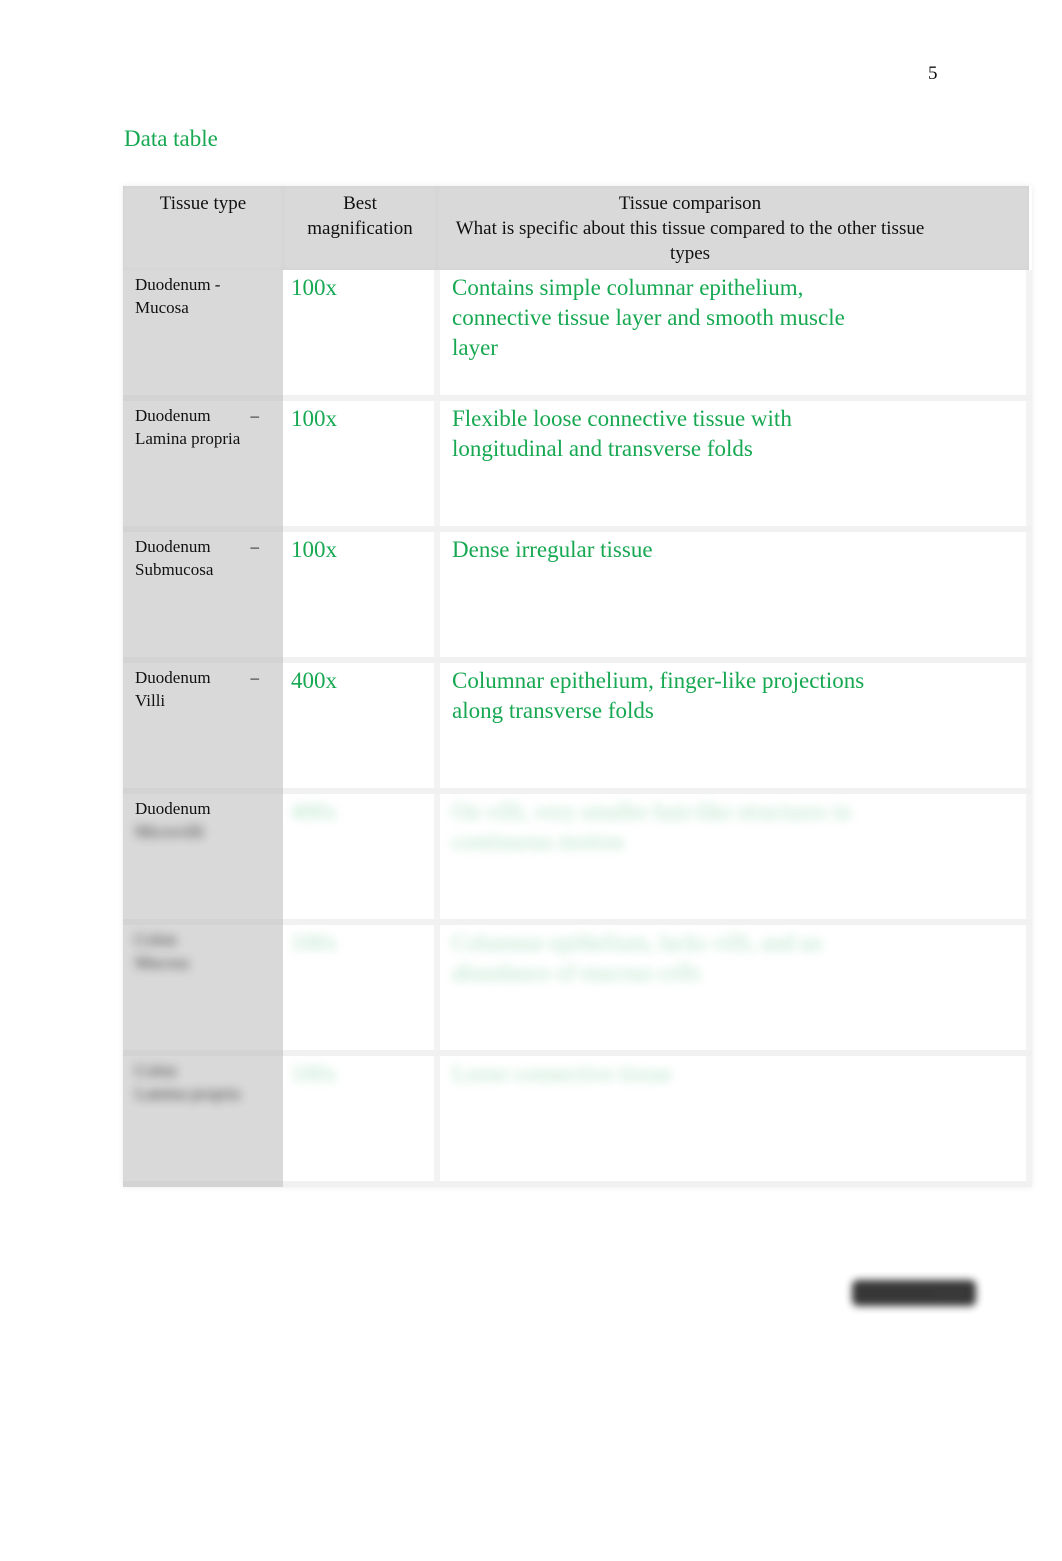 The height and width of the screenshot is (1561, 1062). I want to click on tissue-type-cell: Colon Lamina propria, so click(203, 1120).